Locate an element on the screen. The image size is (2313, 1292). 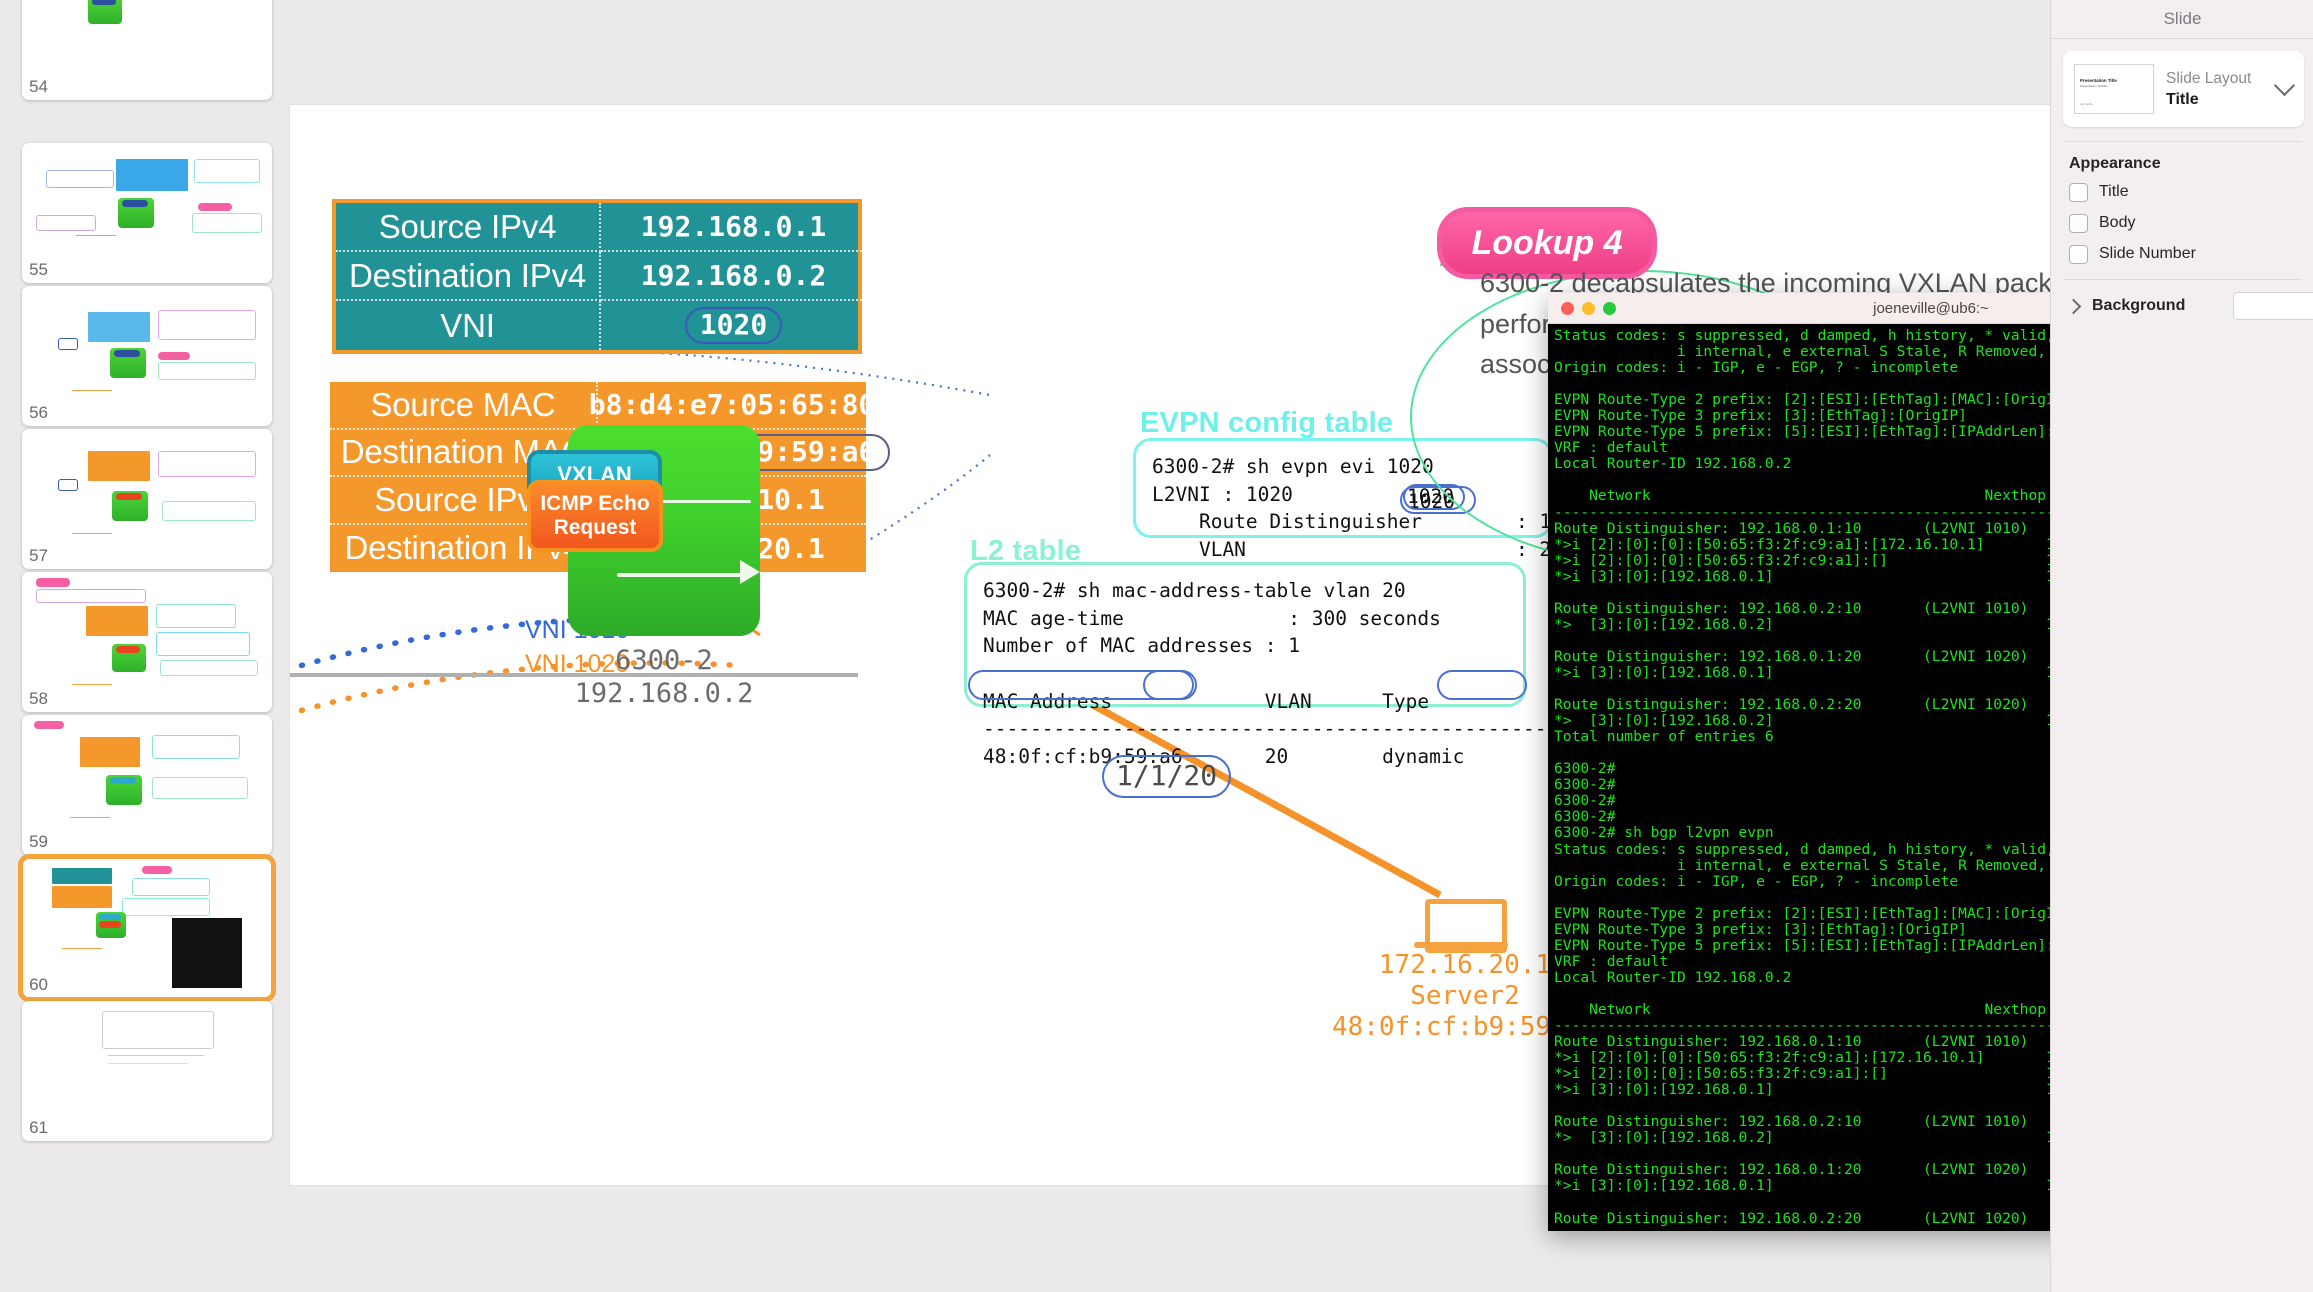
checkbox-label: Slide Number is located at coordinates (2147, 253).